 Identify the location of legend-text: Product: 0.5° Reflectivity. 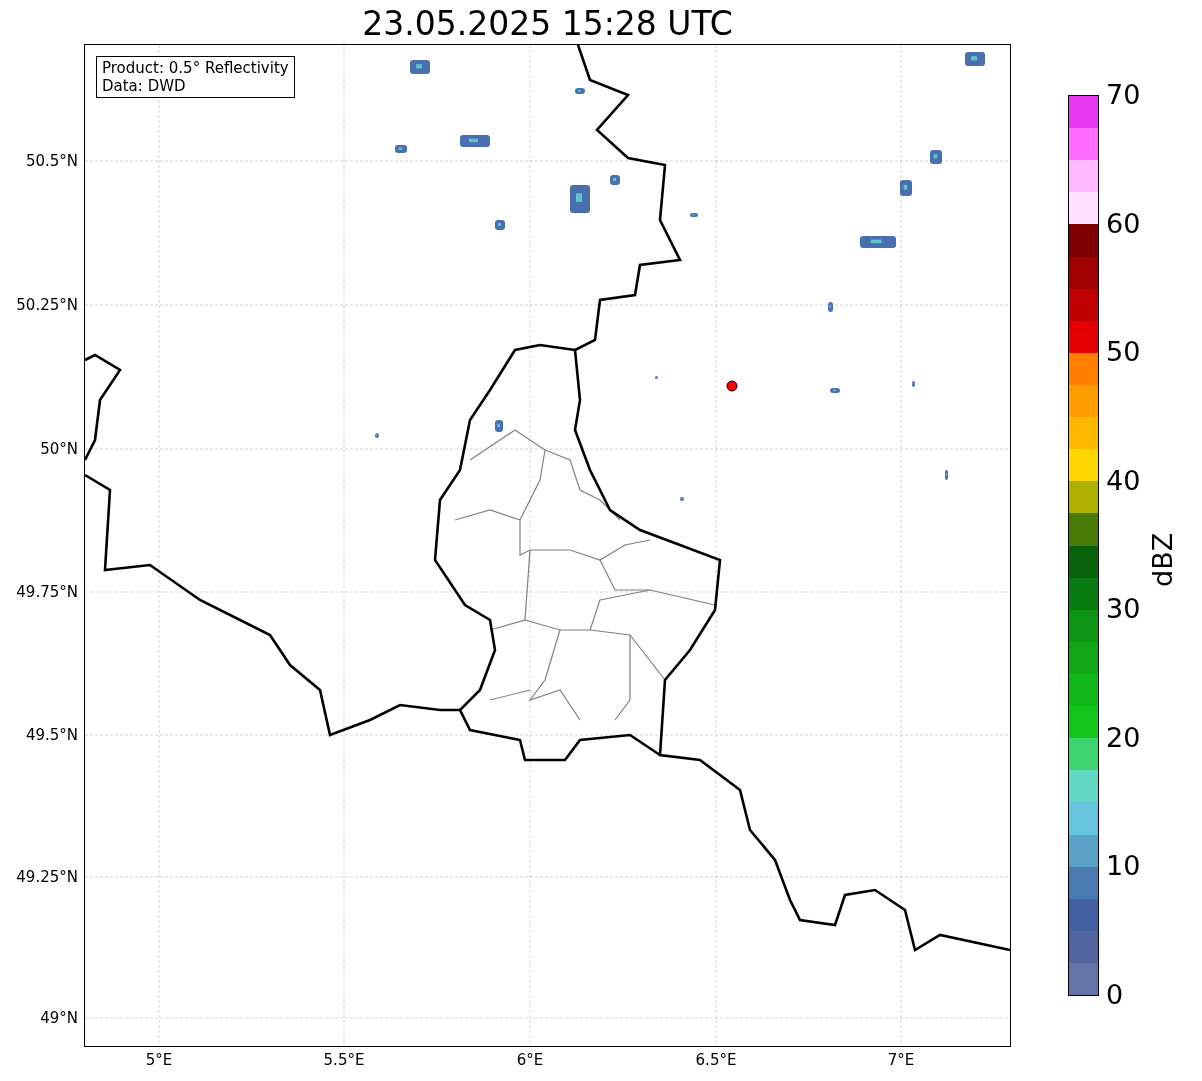
(195, 68).